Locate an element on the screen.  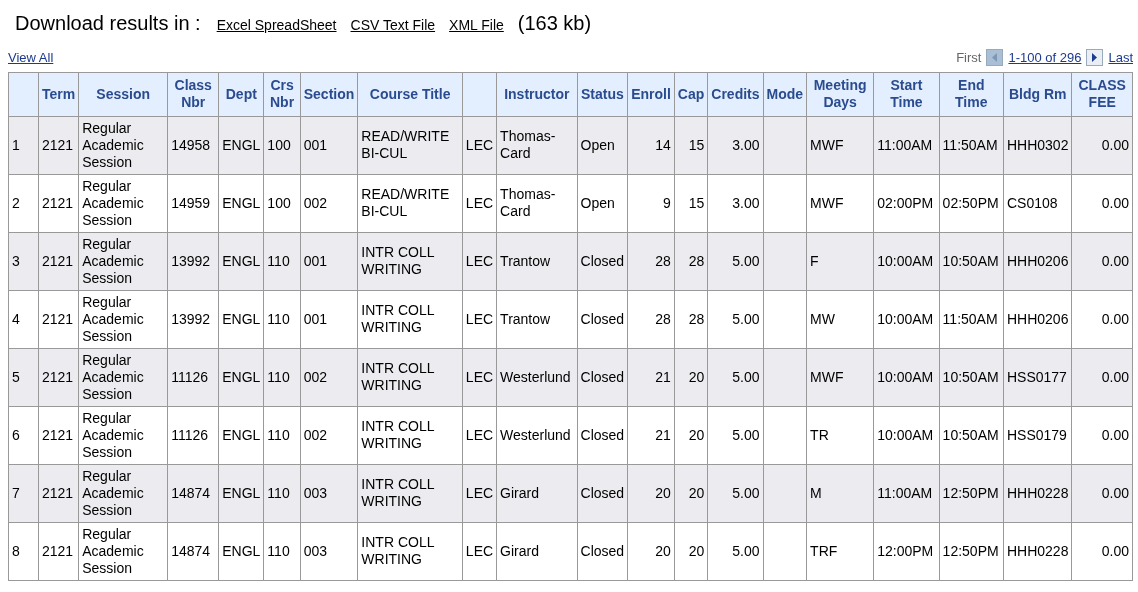
table-cell: 14874 is located at coordinates (193, 493).